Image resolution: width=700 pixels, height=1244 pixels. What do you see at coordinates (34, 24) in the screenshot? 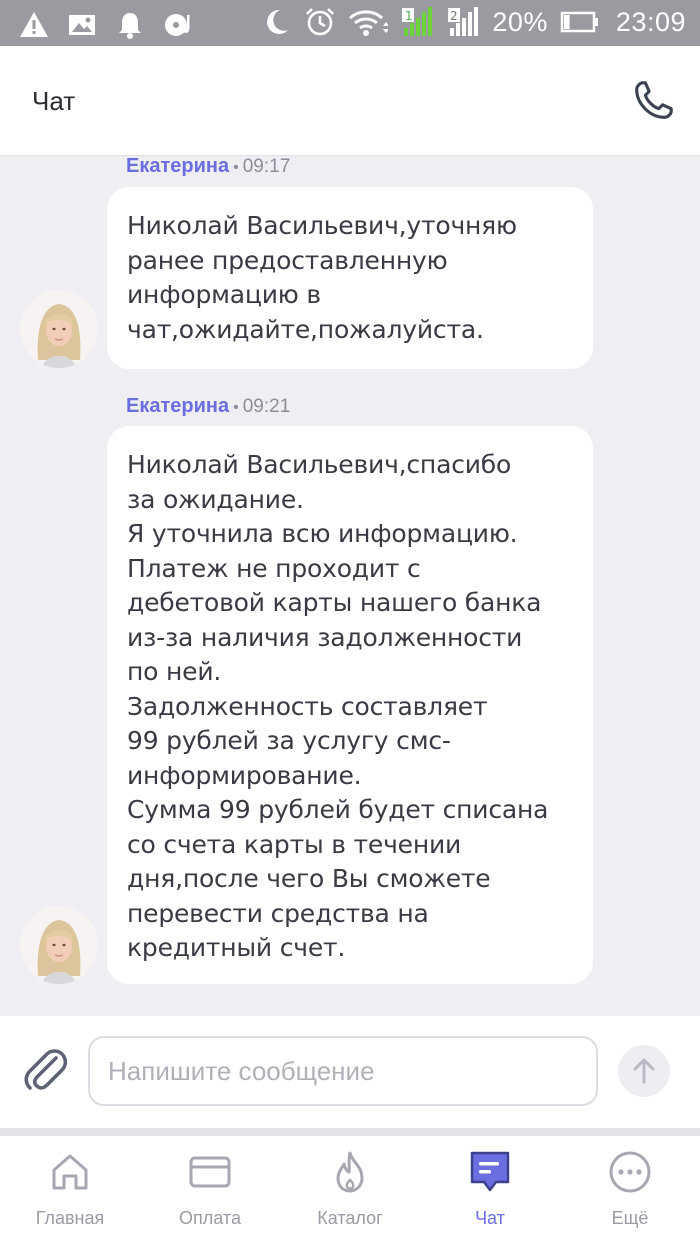
I see `warning-icon` at bounding box center [34, 24].